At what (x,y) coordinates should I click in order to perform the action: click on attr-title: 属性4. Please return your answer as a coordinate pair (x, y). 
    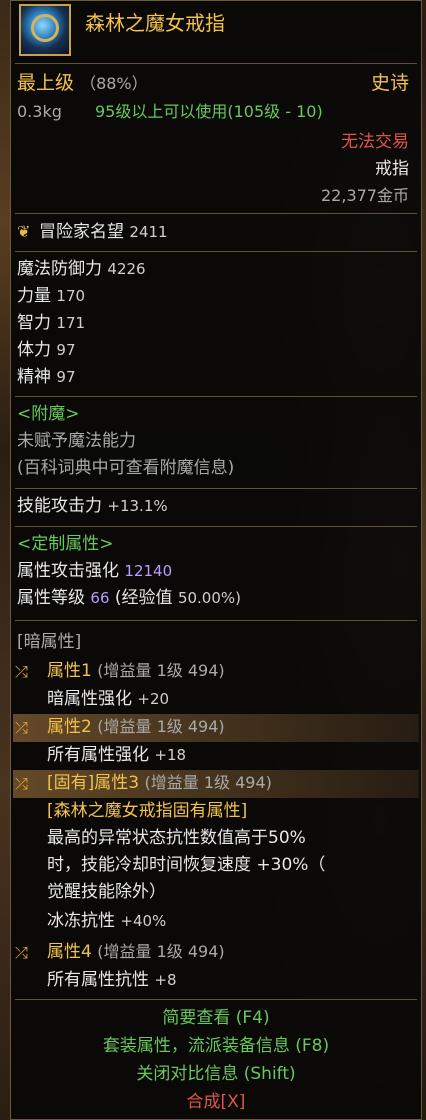
    Looking at the image, I should click on (69, 952).